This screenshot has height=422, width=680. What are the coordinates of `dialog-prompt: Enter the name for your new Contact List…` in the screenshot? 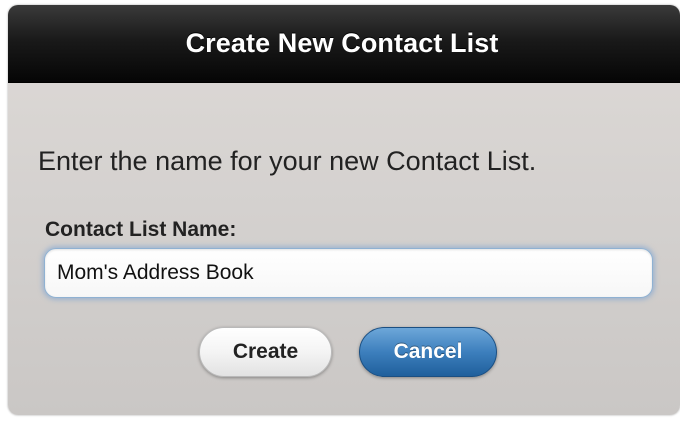 It's located at (287, 161).